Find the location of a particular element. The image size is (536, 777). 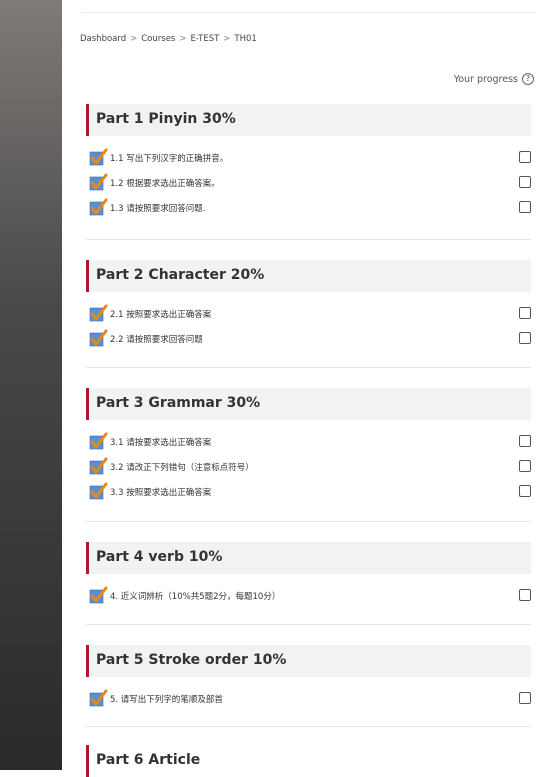

activity-item: 5. 请写出下列字的笔顺及部首 is located at coordinates (308, 698).